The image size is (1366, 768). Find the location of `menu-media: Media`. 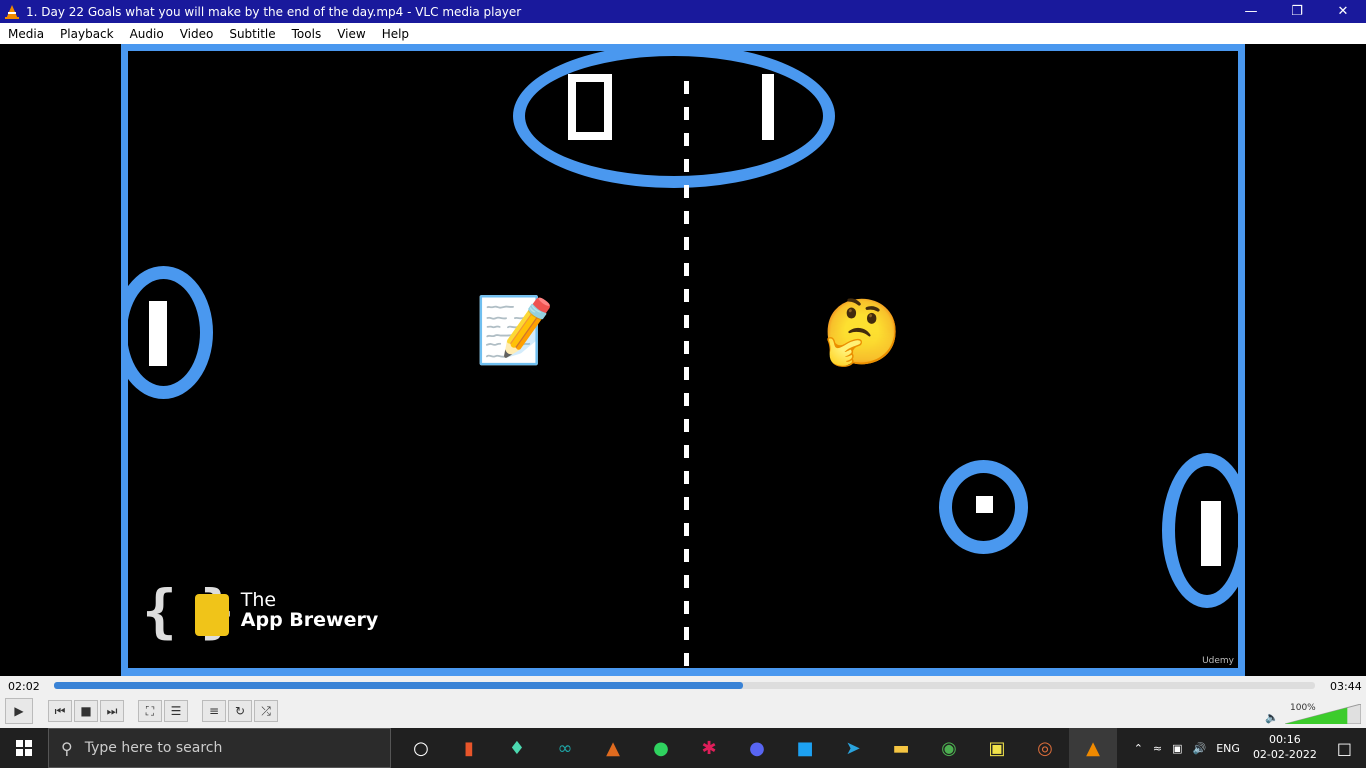

menu-media: Media is located at coordinates (26, 34).